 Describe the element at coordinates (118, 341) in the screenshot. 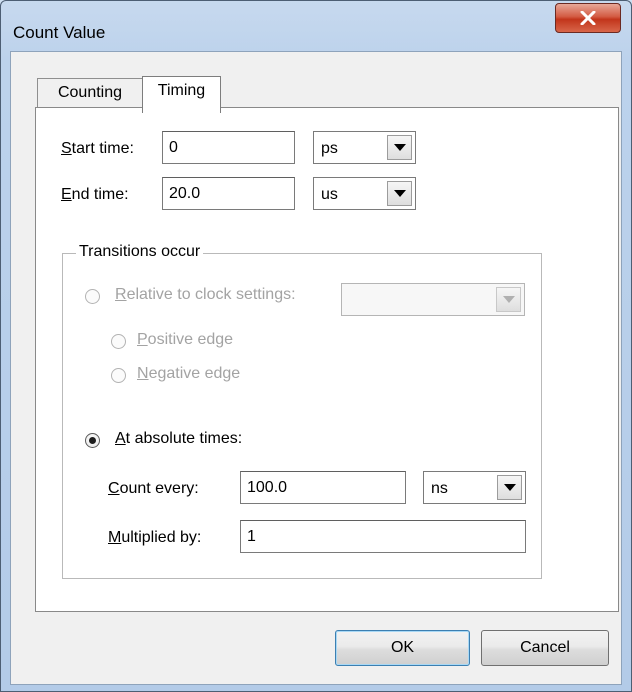

I see `positive-edge-radio` at that location.